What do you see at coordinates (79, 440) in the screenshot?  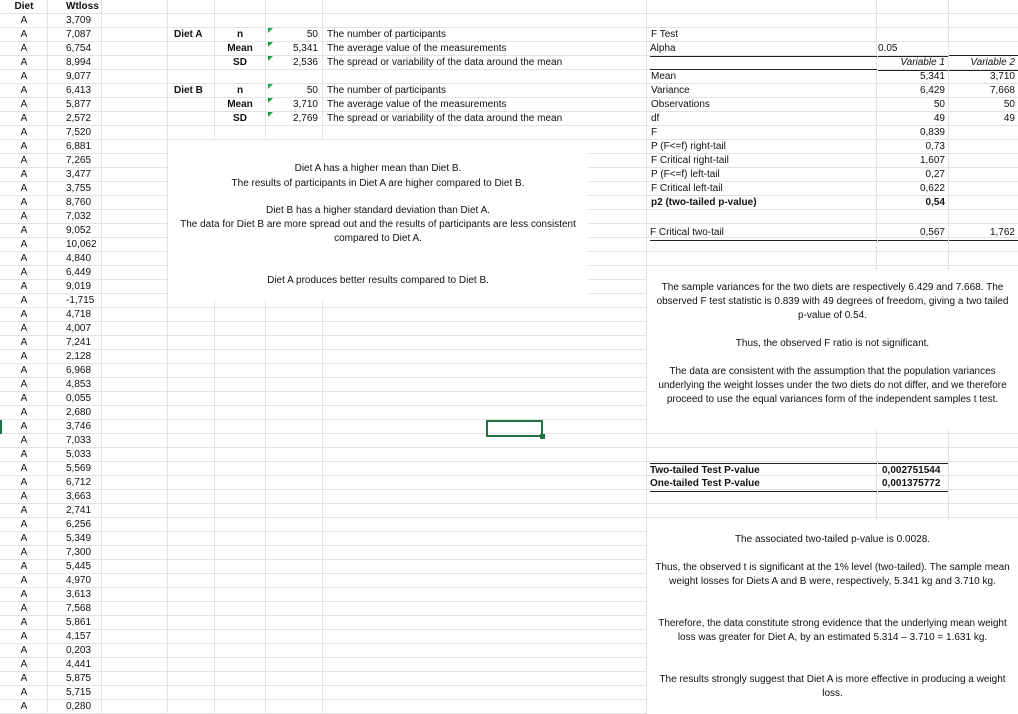 I see `wtloss-cell: 7,033` at bounding box center [79, 440].